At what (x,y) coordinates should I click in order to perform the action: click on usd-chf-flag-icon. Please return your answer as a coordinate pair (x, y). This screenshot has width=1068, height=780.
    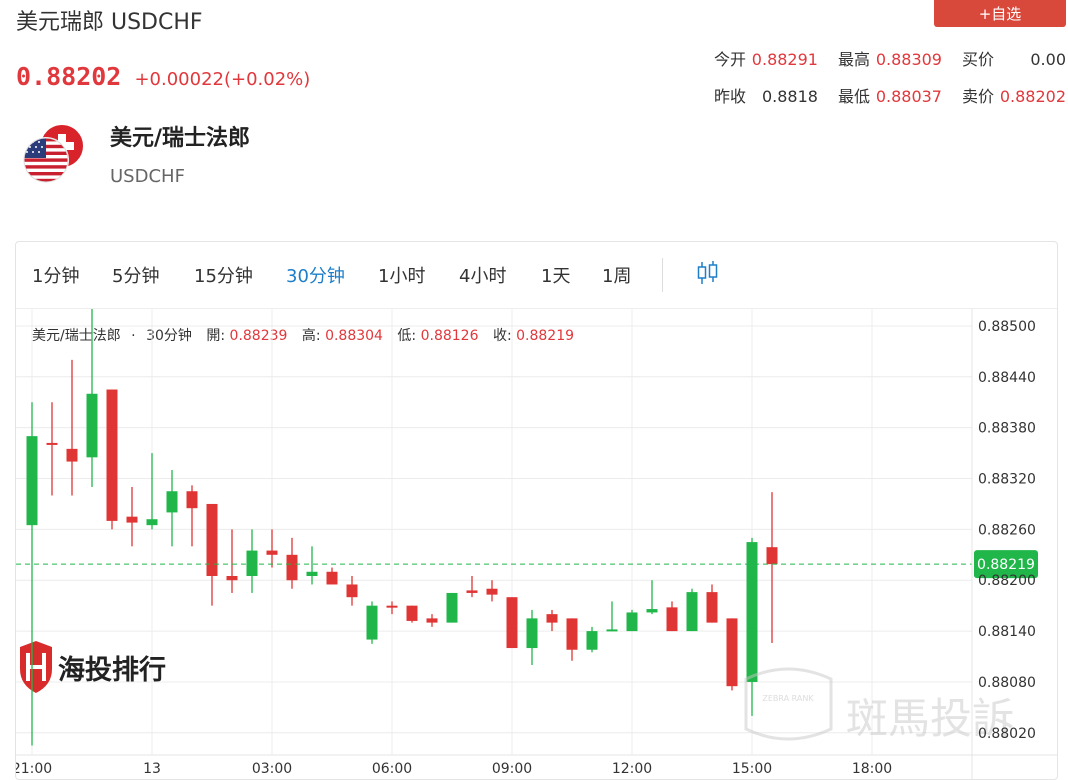
    Looking at the image, I should click on (54, 153).